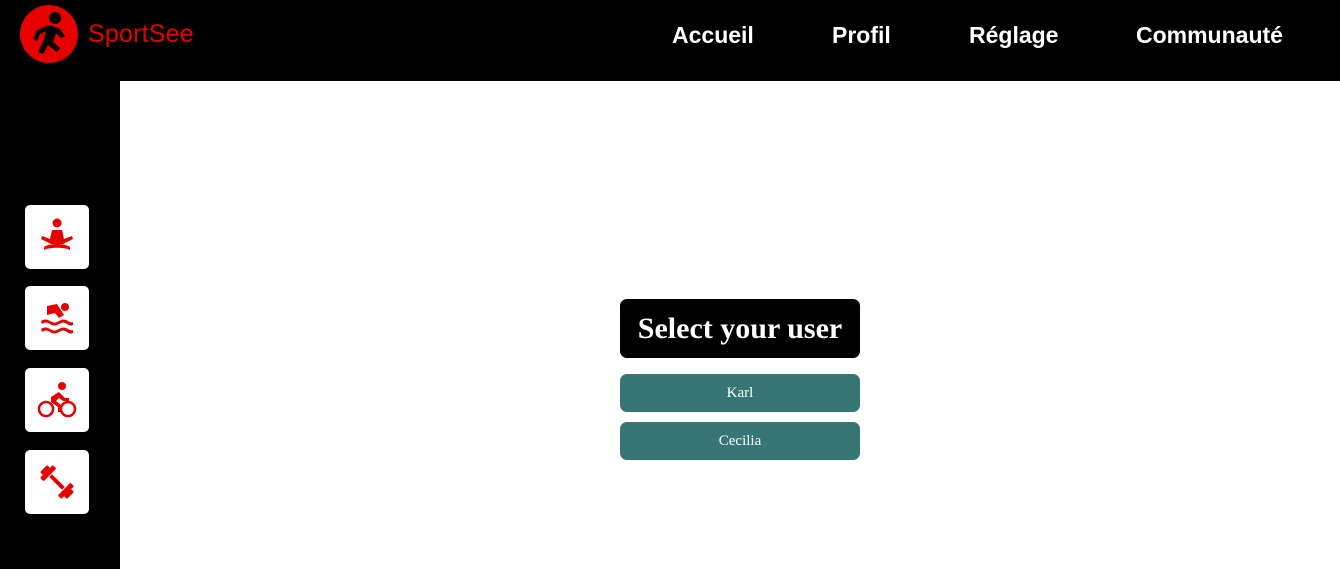 This screenshot has height=569, width=1340. I want to click on dumbbell-icon, so click(57, 482).